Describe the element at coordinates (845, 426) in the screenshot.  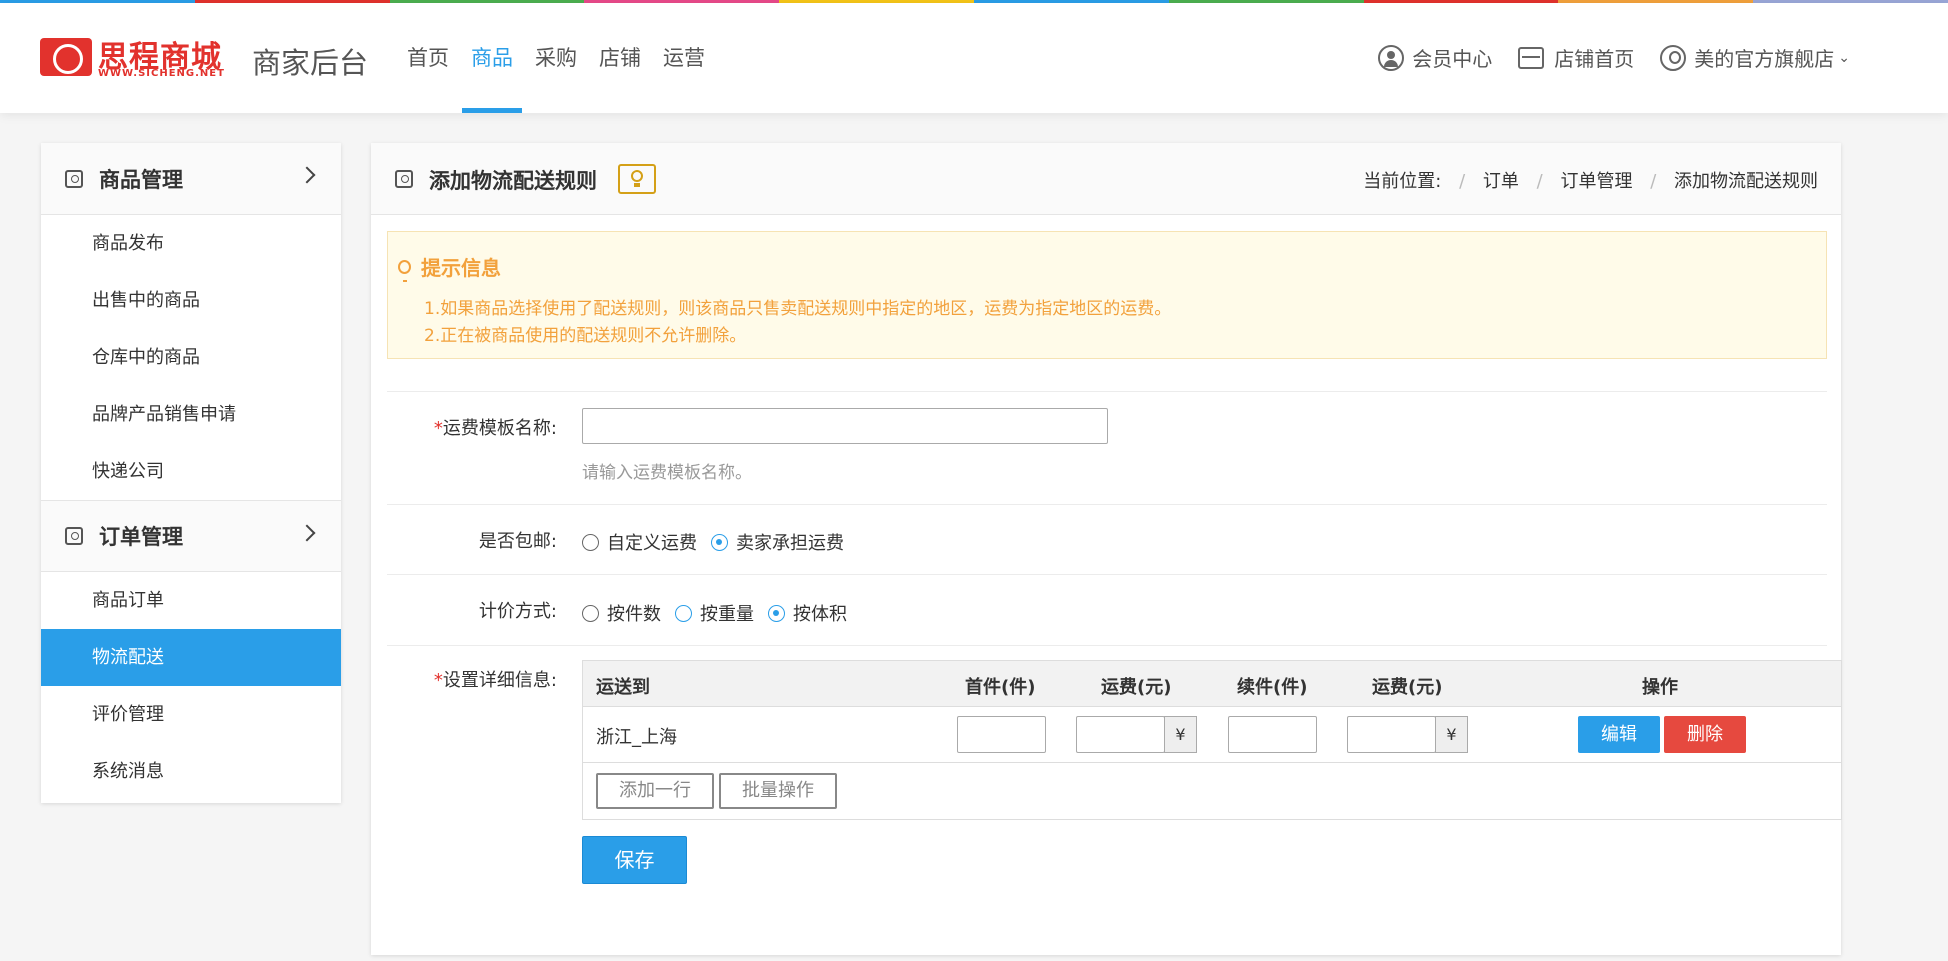
I see `template-name-input` at that location.